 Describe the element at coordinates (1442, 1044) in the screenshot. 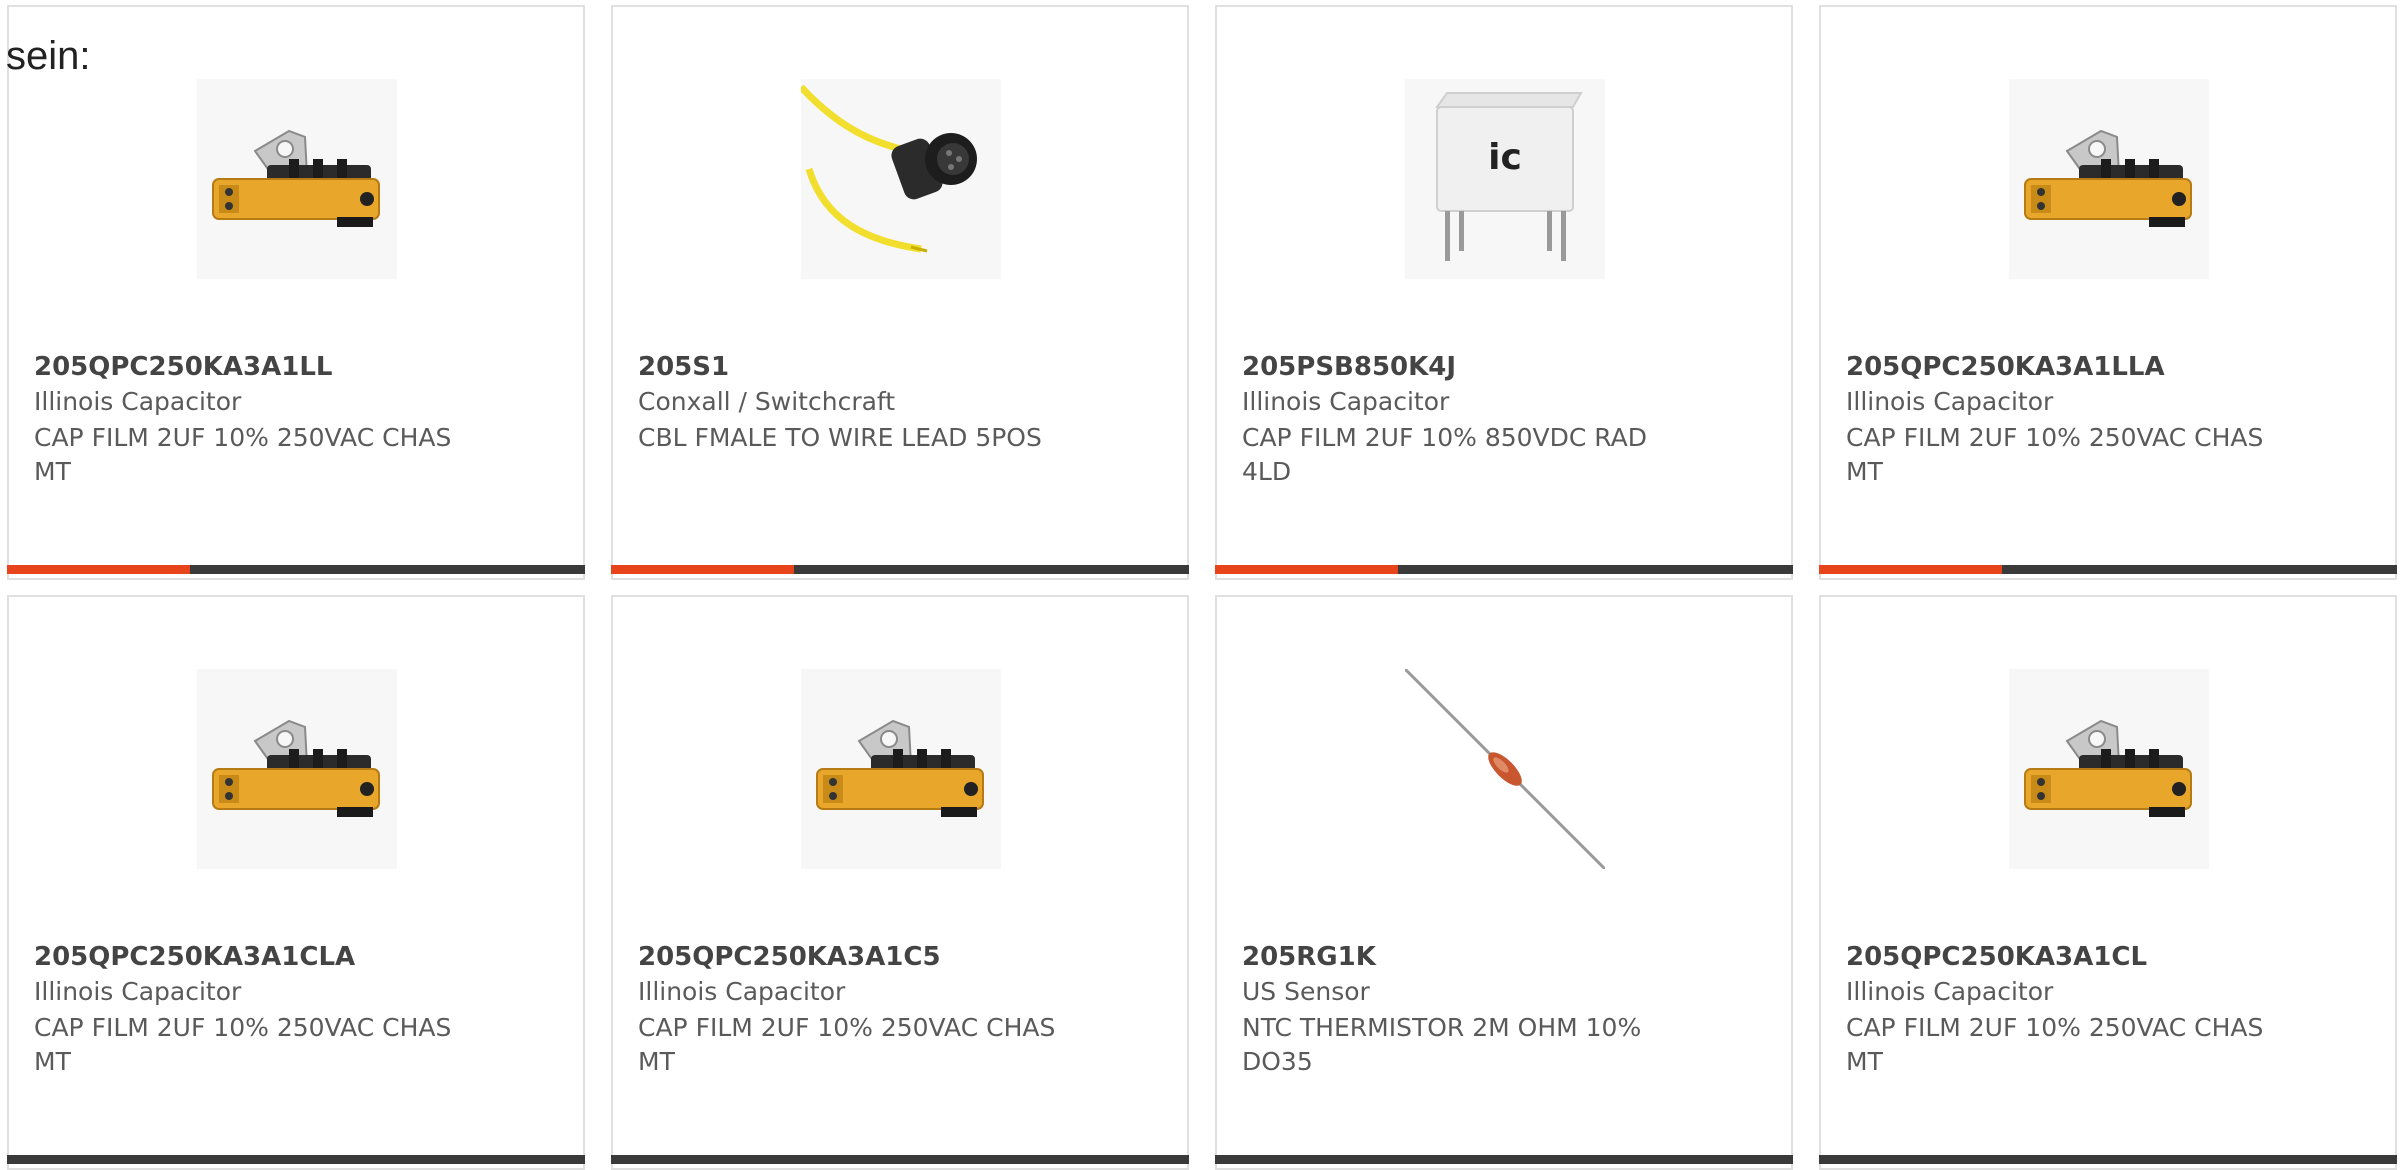

I see `product-description: NTC THERMISTOR 2M OHM 10% DO35` at that location.